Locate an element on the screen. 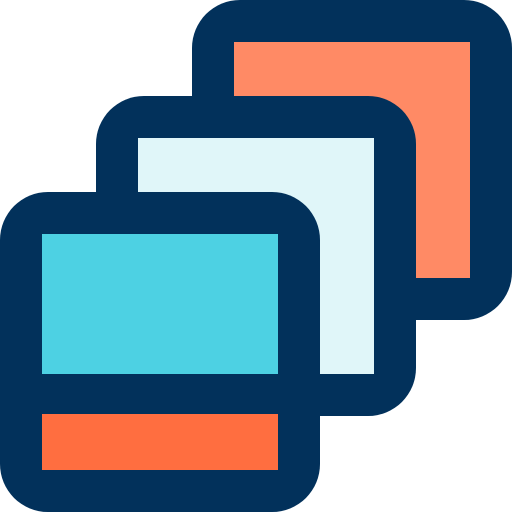  front-layer-top-panel is located at coordinates (160, 304).